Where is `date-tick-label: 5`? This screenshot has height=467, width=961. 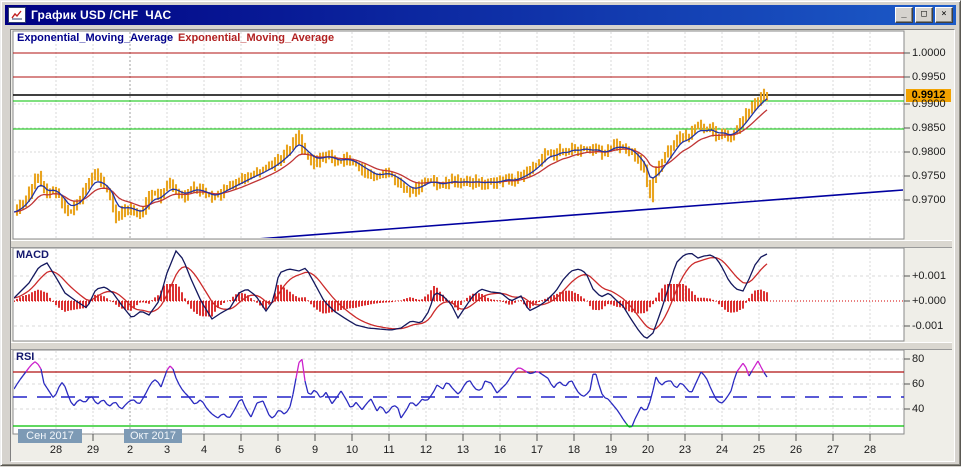 date-tick-label: 5 is located at coordinates (241, 450).